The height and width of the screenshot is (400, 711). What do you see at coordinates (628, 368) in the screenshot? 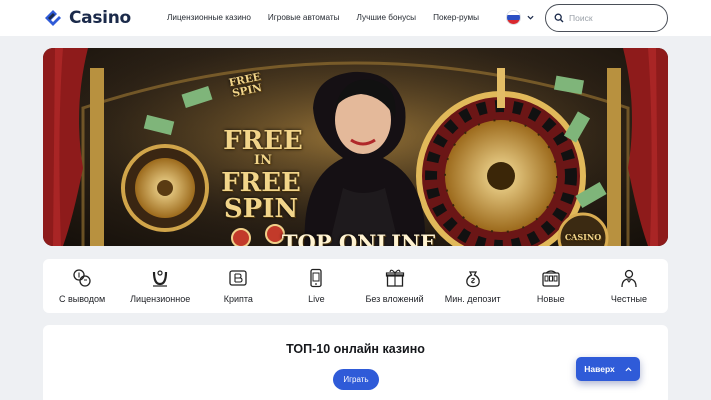
I see `chevron-up-icon` at bounding box center [628, 368].